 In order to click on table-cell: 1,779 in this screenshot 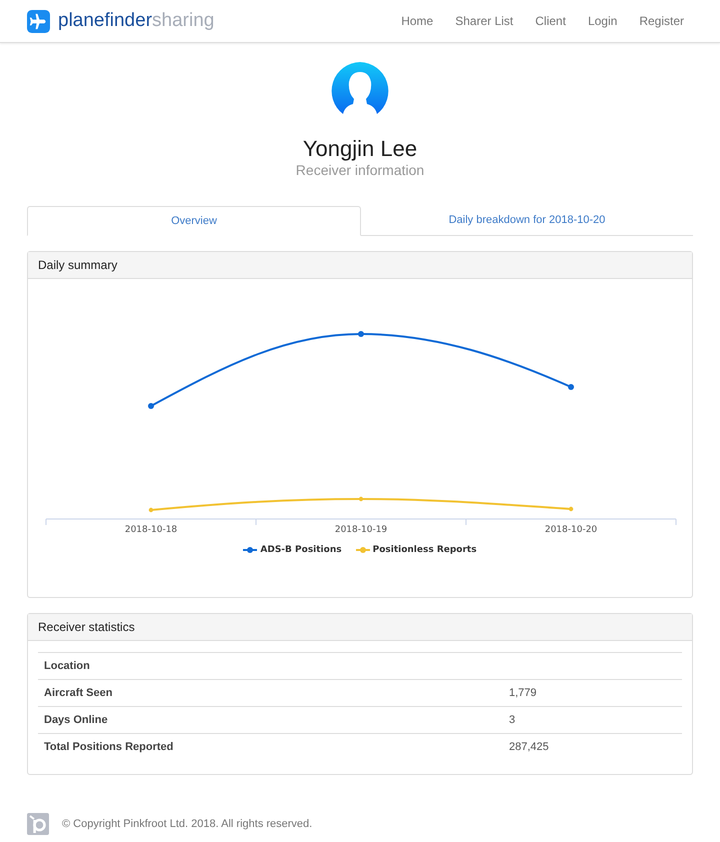, I will do `click(523, 693)`.